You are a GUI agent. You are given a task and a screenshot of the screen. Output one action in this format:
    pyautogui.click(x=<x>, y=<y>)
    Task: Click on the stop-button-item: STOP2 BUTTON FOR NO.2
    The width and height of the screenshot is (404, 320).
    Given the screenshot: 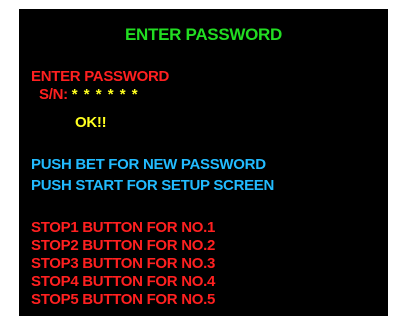 What is the action you would take?
    pyautogui.click(x=123, y=245)
    